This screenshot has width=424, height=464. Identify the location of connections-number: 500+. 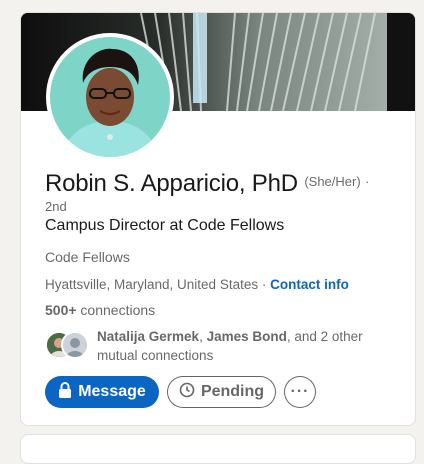
(61, 310).